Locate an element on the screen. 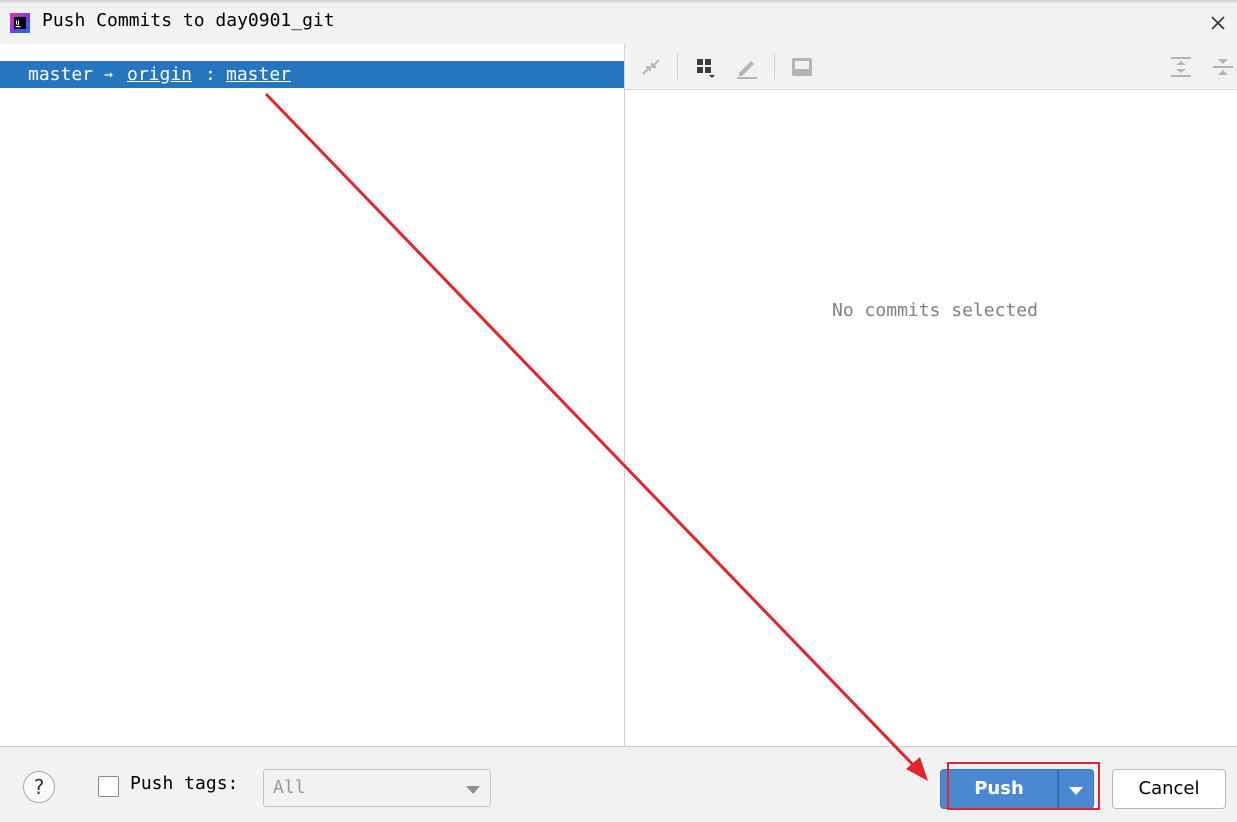  remote-branch-link: master is located at coordinates (258, 74).